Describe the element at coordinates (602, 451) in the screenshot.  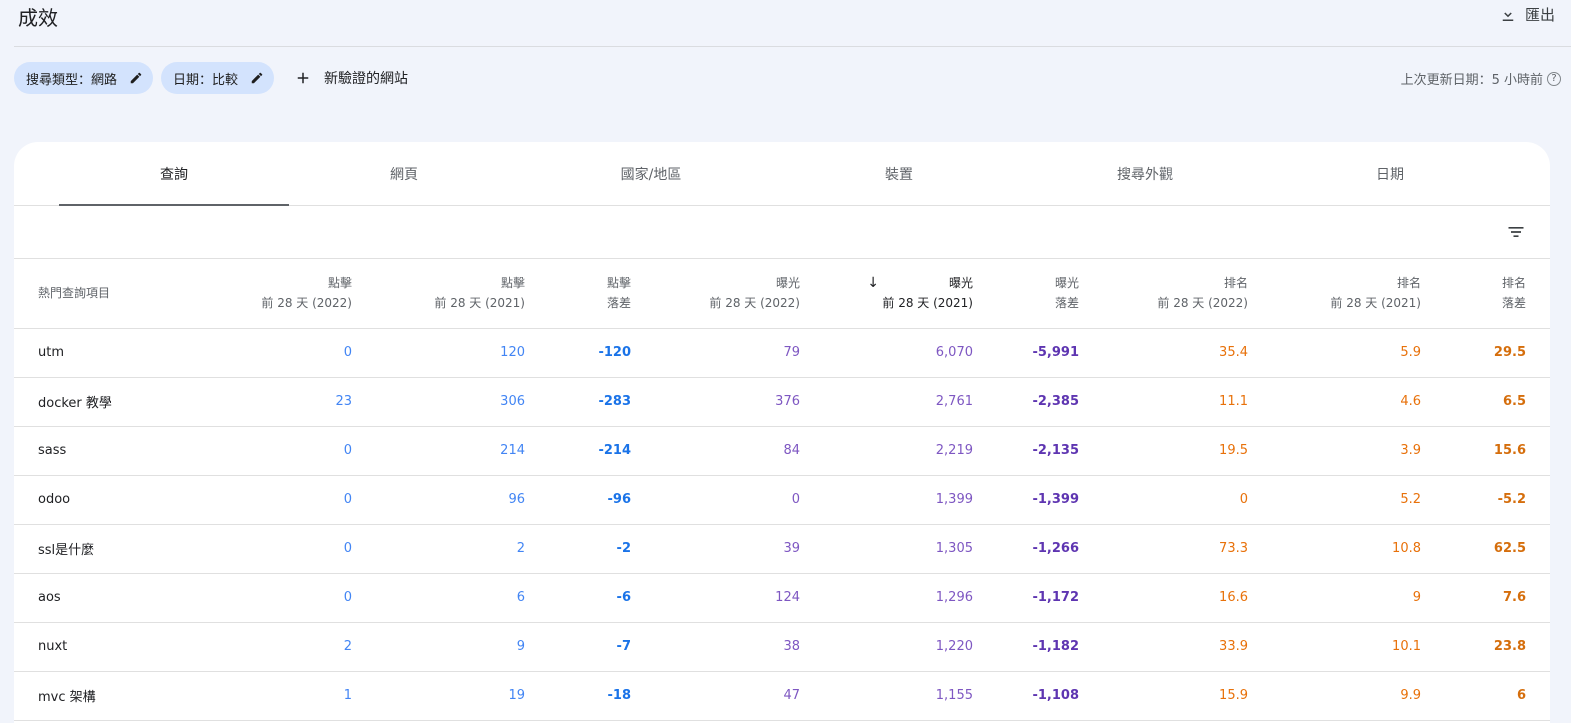
I see `clicks-diff-cell: -214` at that location.